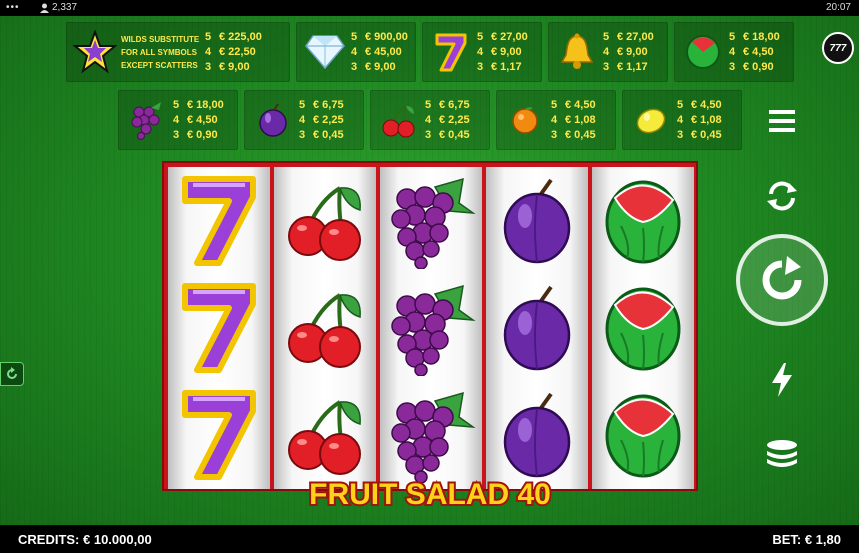 This screenshot has width=859, height=553. I want to click on paytable-seven: 5 € 27,00 4 € 9,00 3 € 1,17, so click(482, 52).